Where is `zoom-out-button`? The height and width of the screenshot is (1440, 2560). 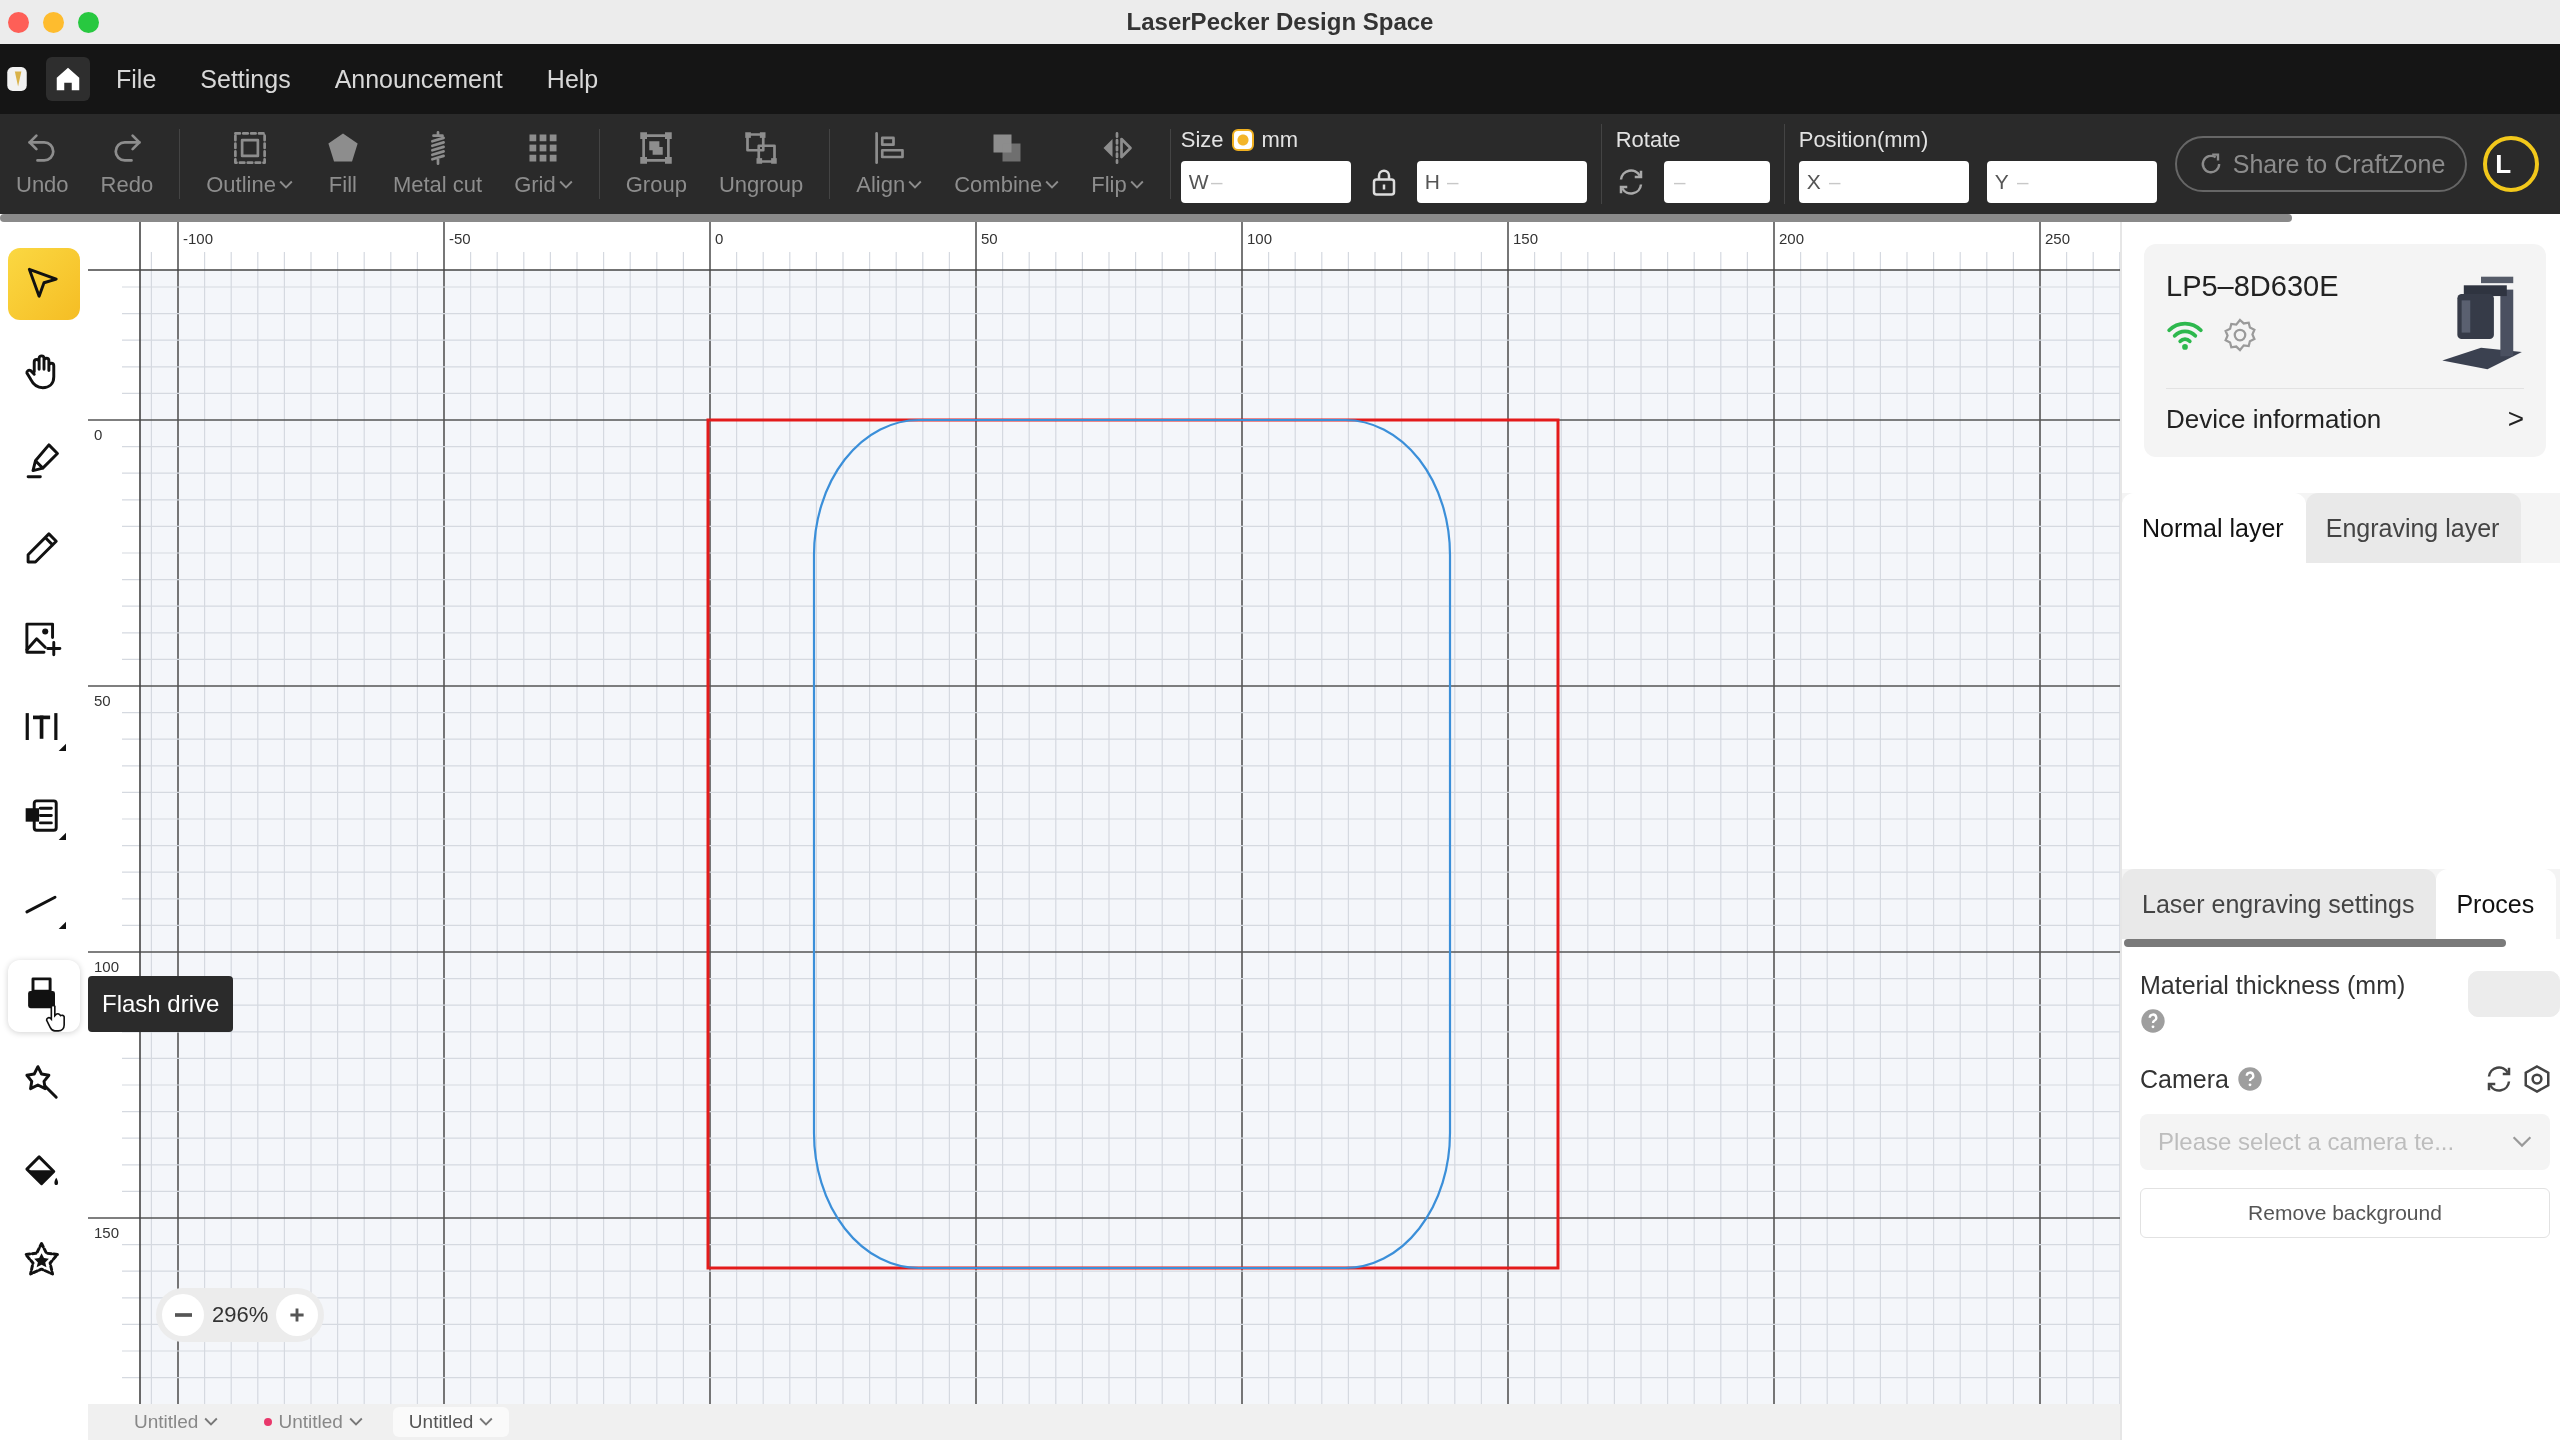
zoom-out-button is located at coordinates (183, 1315).